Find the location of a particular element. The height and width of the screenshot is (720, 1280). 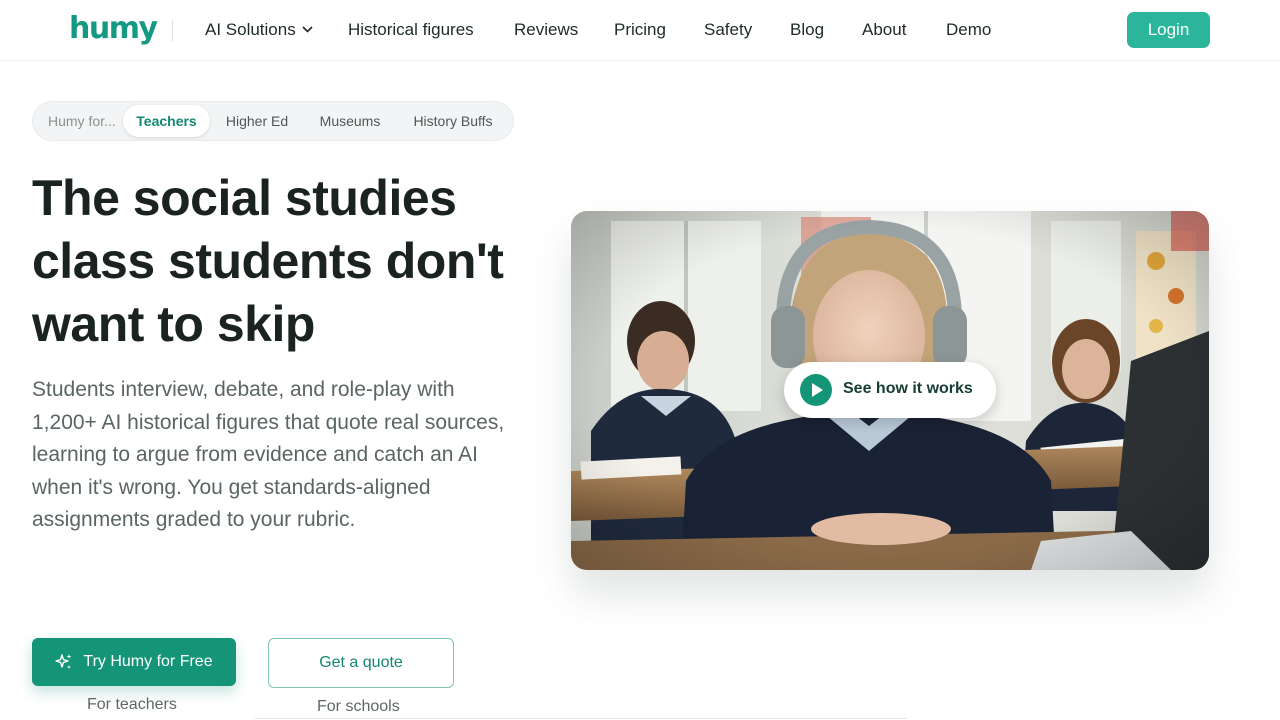

try-free-button: Try Humy for Free is located at coordinates (134, 662).